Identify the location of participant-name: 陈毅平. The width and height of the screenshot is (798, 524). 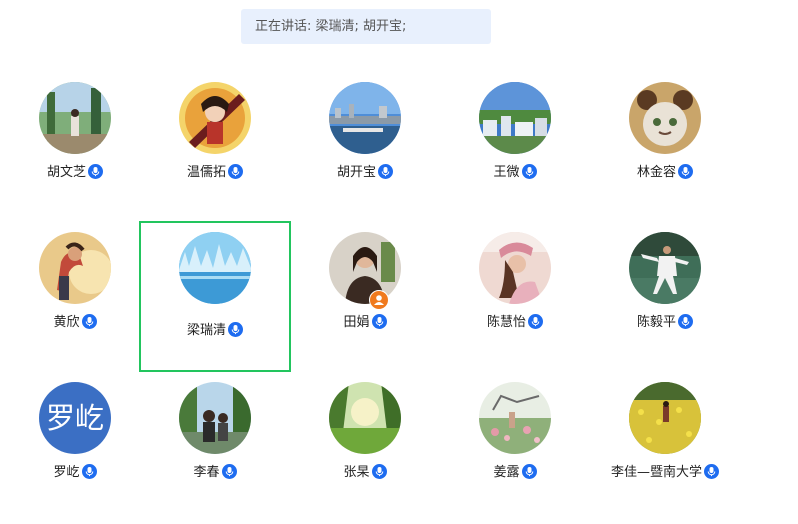
(656, 322).